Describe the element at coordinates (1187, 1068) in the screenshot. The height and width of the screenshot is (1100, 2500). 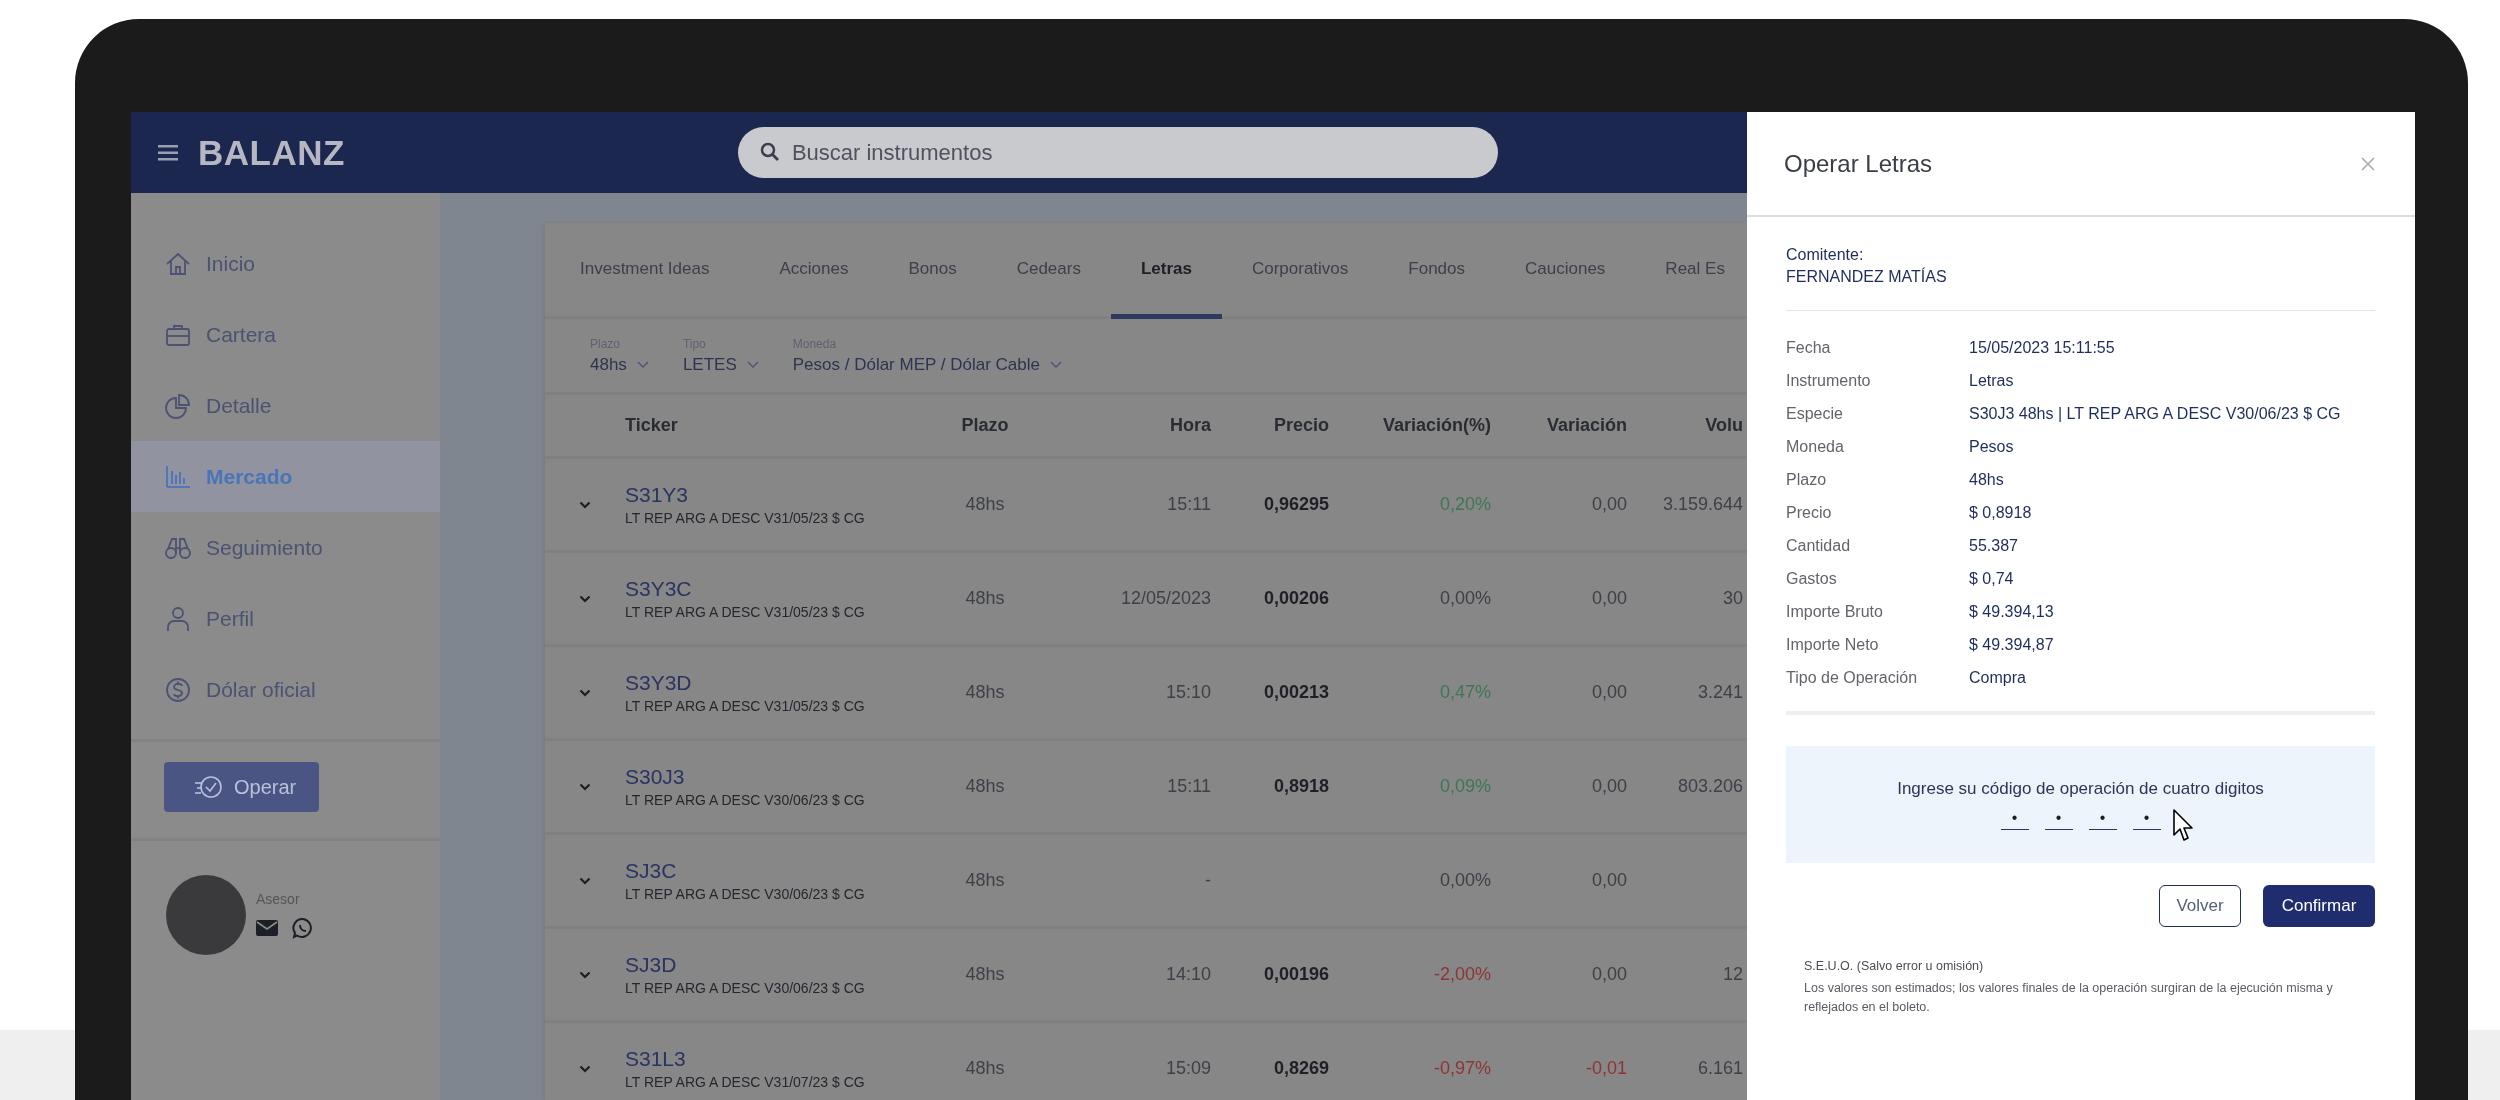
I see `table-cell-text: 15:09` at that location.